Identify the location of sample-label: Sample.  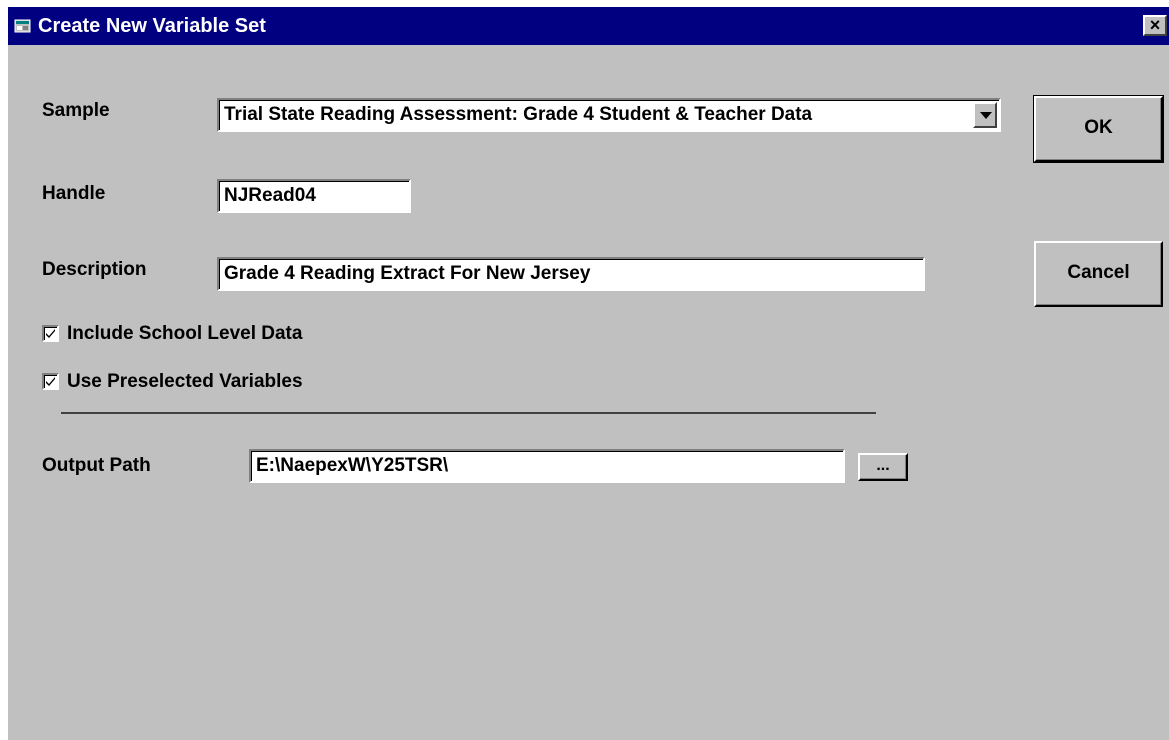
(76, 110).